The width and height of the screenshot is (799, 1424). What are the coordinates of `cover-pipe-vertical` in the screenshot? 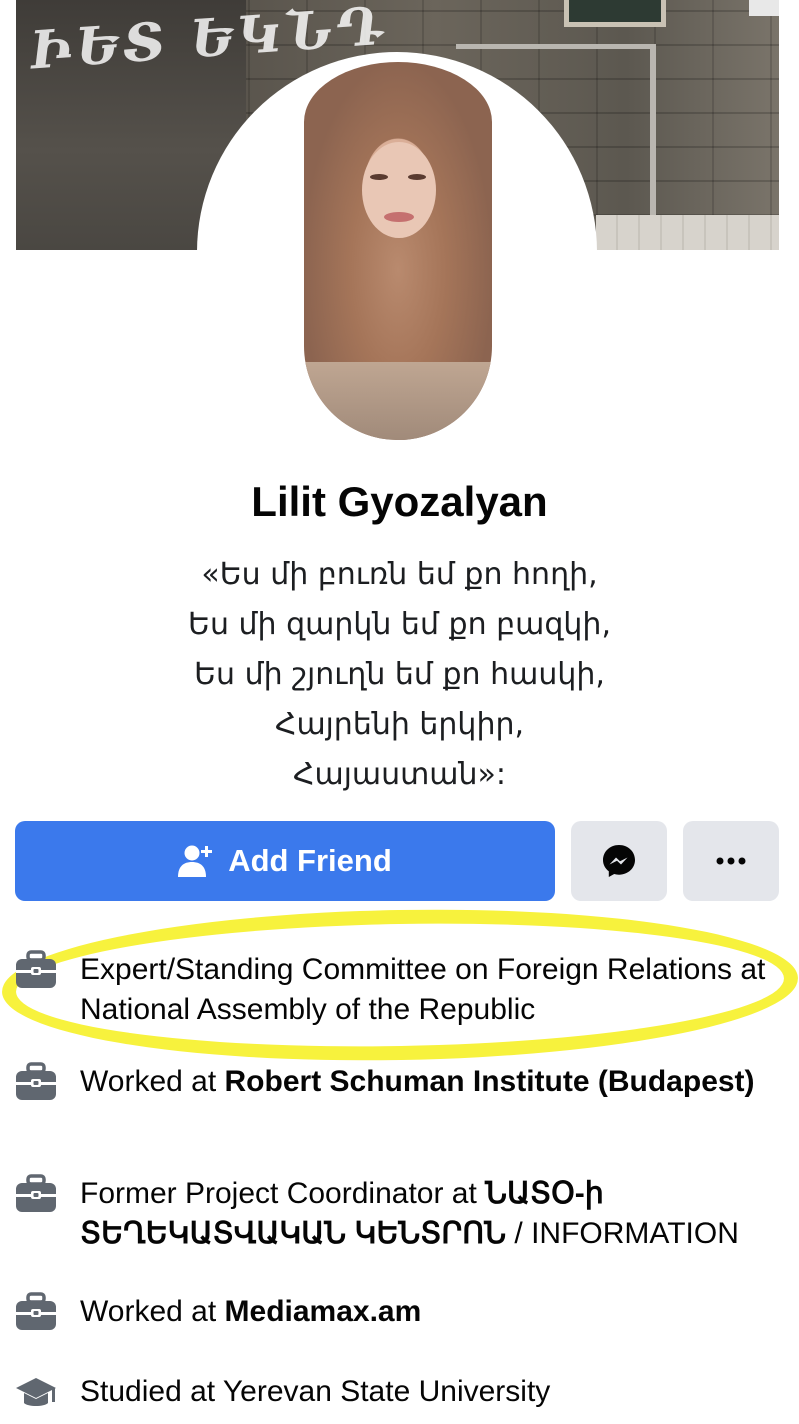 It's located at (653, 132).